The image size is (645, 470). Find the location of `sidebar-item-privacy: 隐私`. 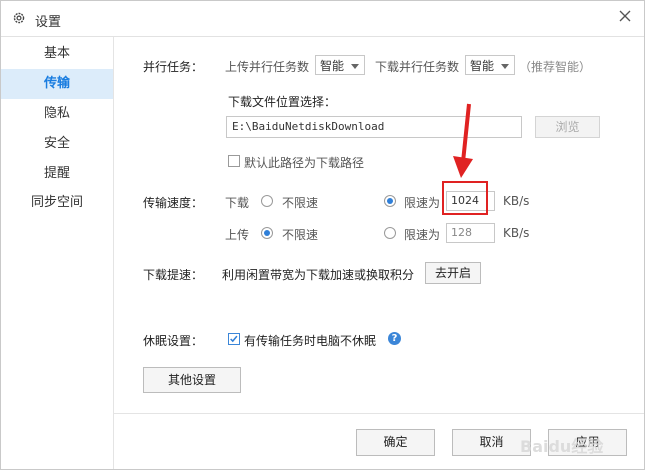

sidebar-item-privacy: 隐私 is located at coordinates (57, 114).